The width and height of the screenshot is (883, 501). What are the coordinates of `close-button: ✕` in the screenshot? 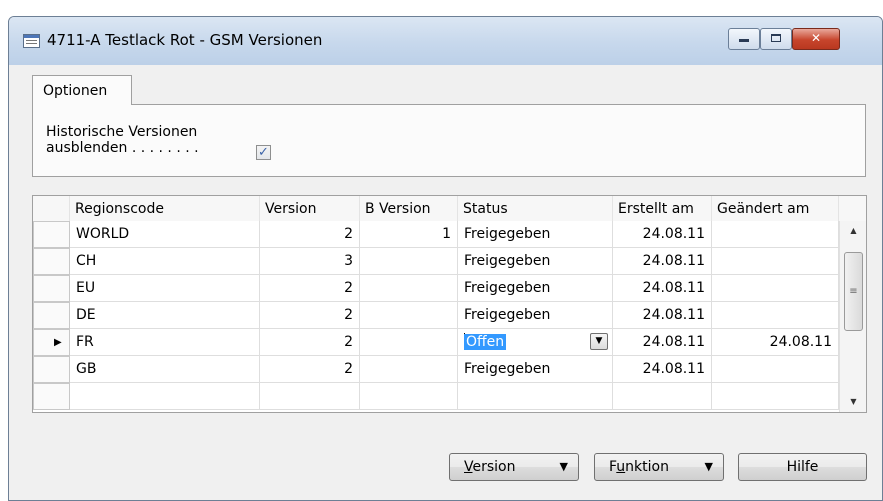 It's located at (816, 39).